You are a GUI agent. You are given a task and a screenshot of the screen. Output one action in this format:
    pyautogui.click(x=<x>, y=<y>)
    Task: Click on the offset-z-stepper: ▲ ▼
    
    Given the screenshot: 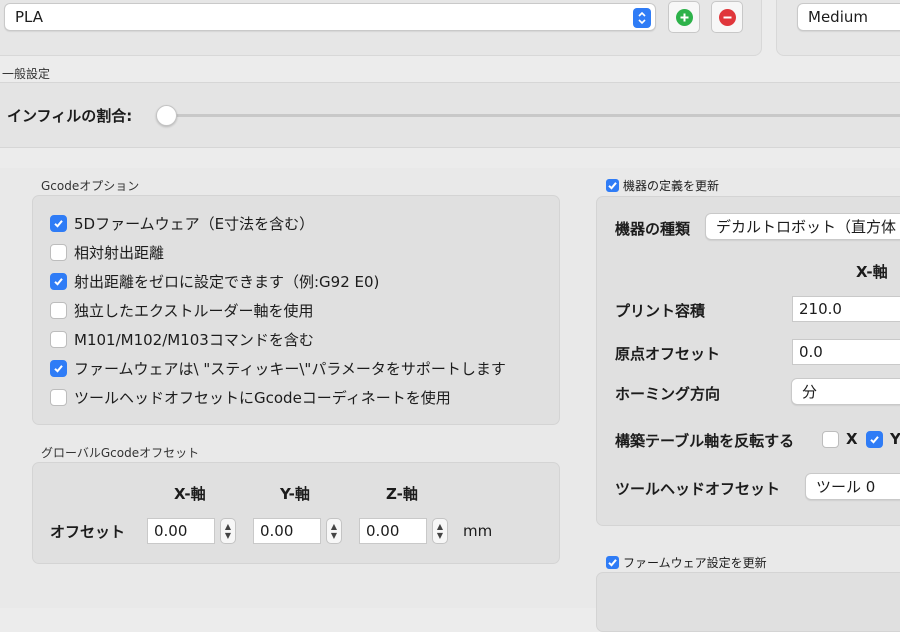 What is the action you would take?
    pyautogui.click(x=440, y=531)
    